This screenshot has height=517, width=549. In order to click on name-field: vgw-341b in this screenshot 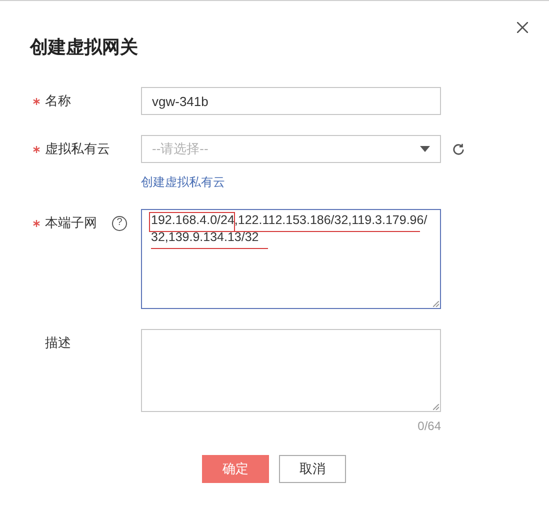, I will do `click(291, 101)`.